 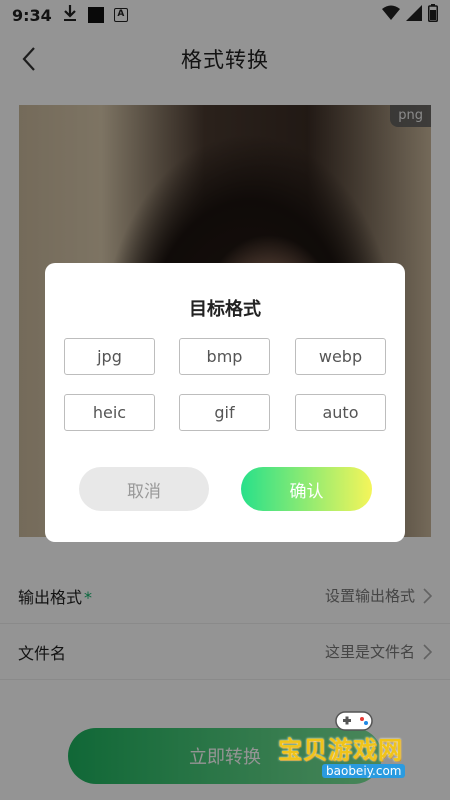 I want to click on watermark-text: 宝贝游戏网, so click(x=340, y=750).